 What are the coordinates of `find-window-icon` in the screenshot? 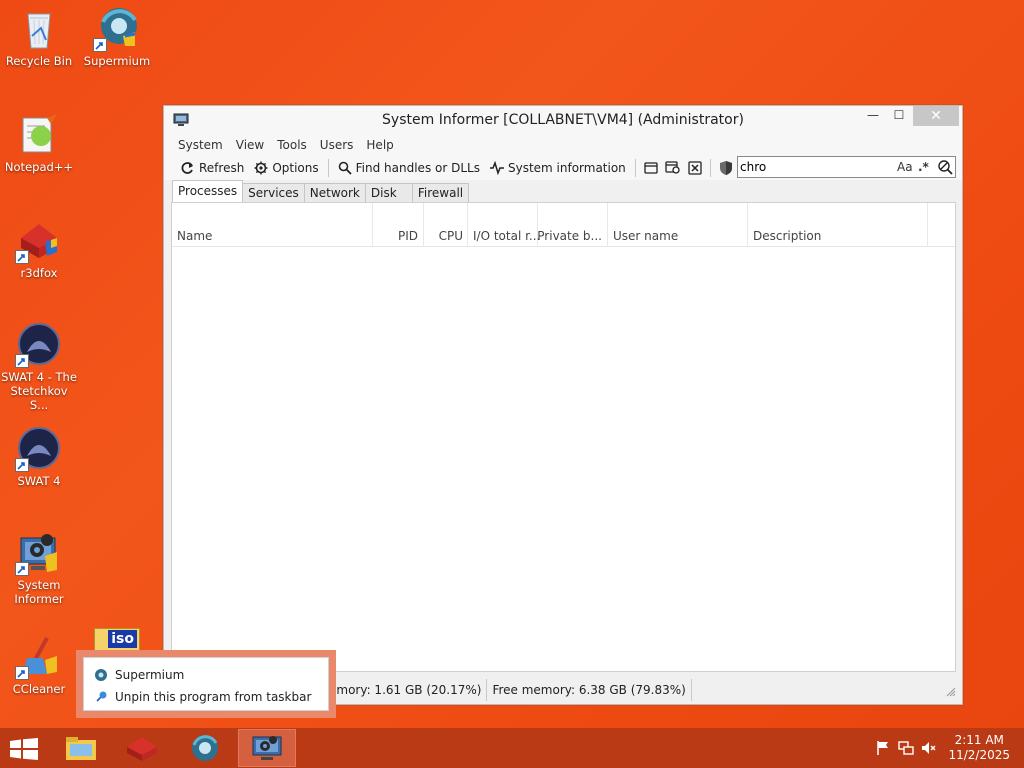 It's located at (672, 167).